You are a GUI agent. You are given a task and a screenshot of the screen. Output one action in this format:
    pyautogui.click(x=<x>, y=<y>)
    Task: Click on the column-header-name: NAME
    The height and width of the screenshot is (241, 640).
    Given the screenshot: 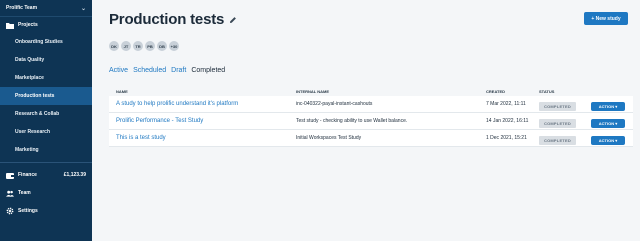 What is the action you would take?
    pyautogui.click(x=202, y=91)
    